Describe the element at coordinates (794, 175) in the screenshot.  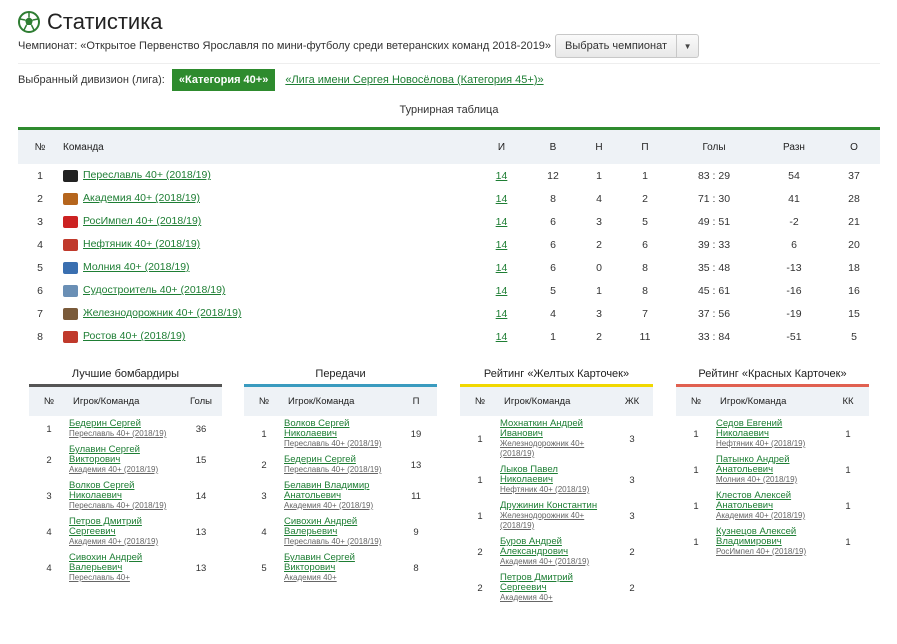
I see `goal-diff: 54` at that location.